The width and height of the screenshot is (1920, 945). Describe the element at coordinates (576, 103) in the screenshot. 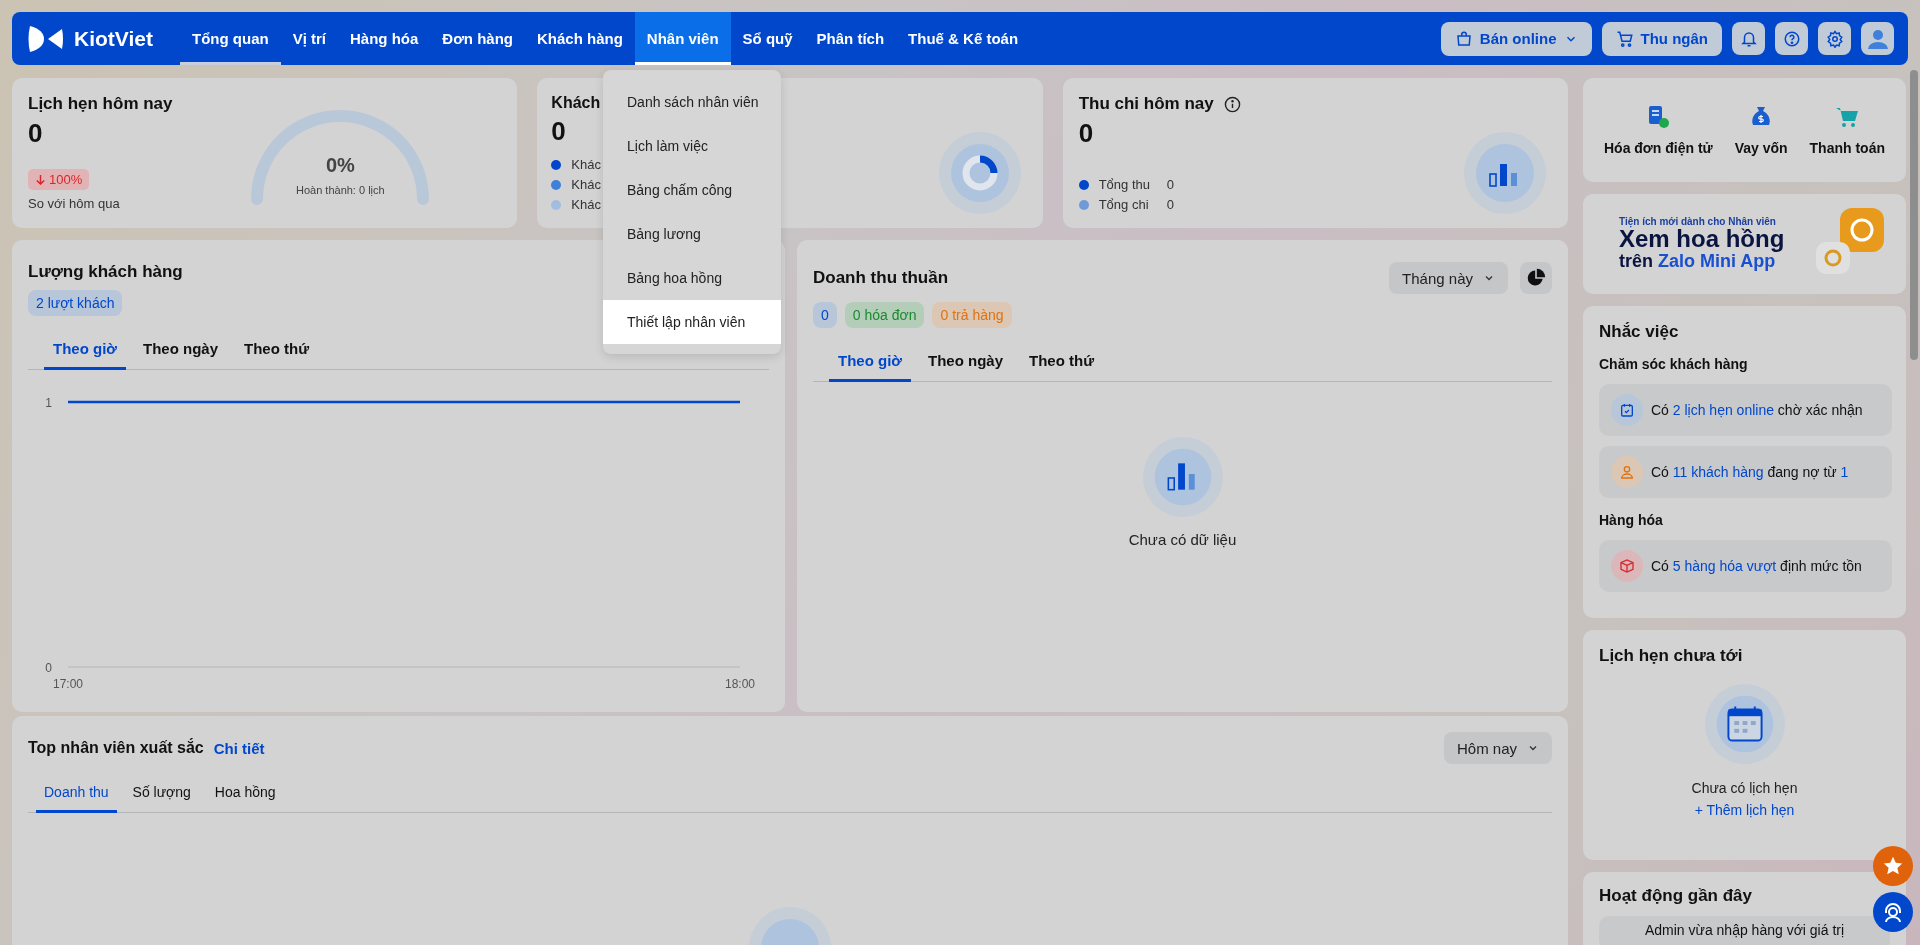

I see `card-title: Khách` at that location.